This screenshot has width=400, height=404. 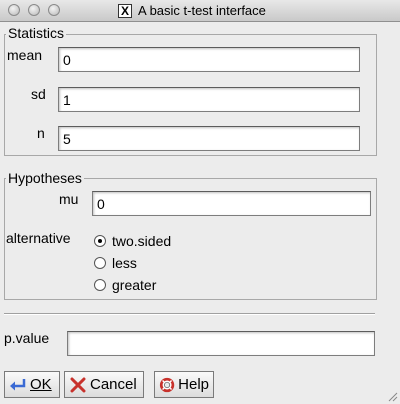 I want to click on alternative-label: alternative, so click(x=38, y=238).